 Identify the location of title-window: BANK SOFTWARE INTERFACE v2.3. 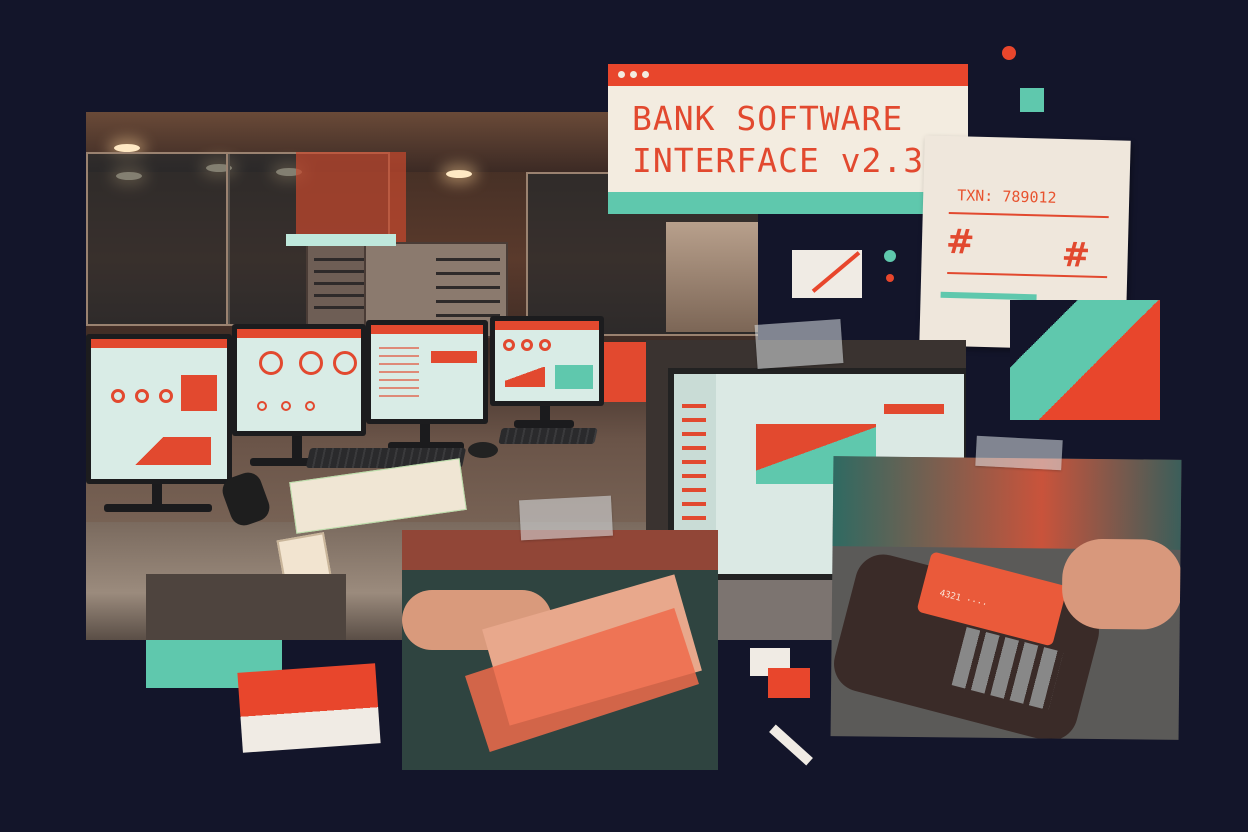
(788, 139).